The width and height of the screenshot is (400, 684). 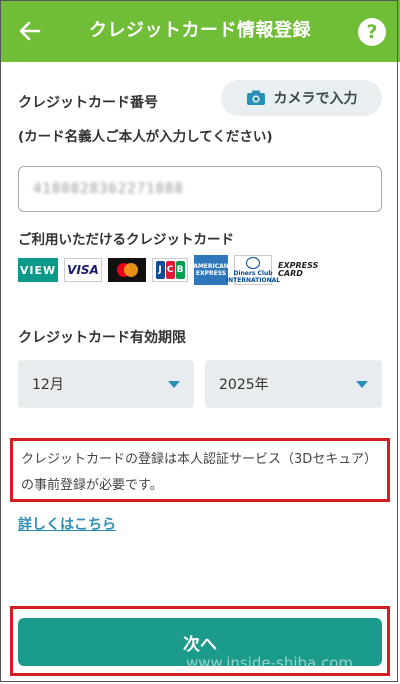 What do you see at coordinates (315, 99) in the screenshot?
I see `camera-input-label: カメラで入力` at bounding box center [315, 99].